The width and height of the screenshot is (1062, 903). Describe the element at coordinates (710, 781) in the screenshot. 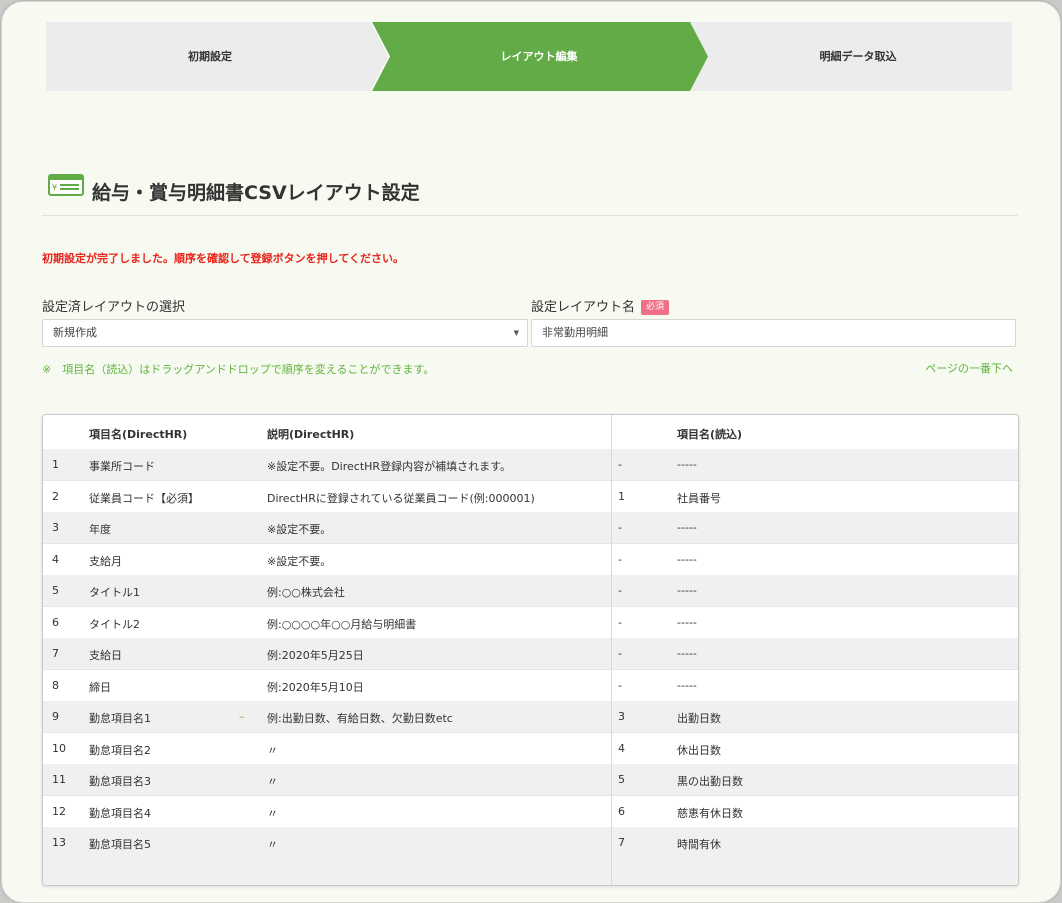

I see `row-read-name: 黒の出勤日数` at that location.